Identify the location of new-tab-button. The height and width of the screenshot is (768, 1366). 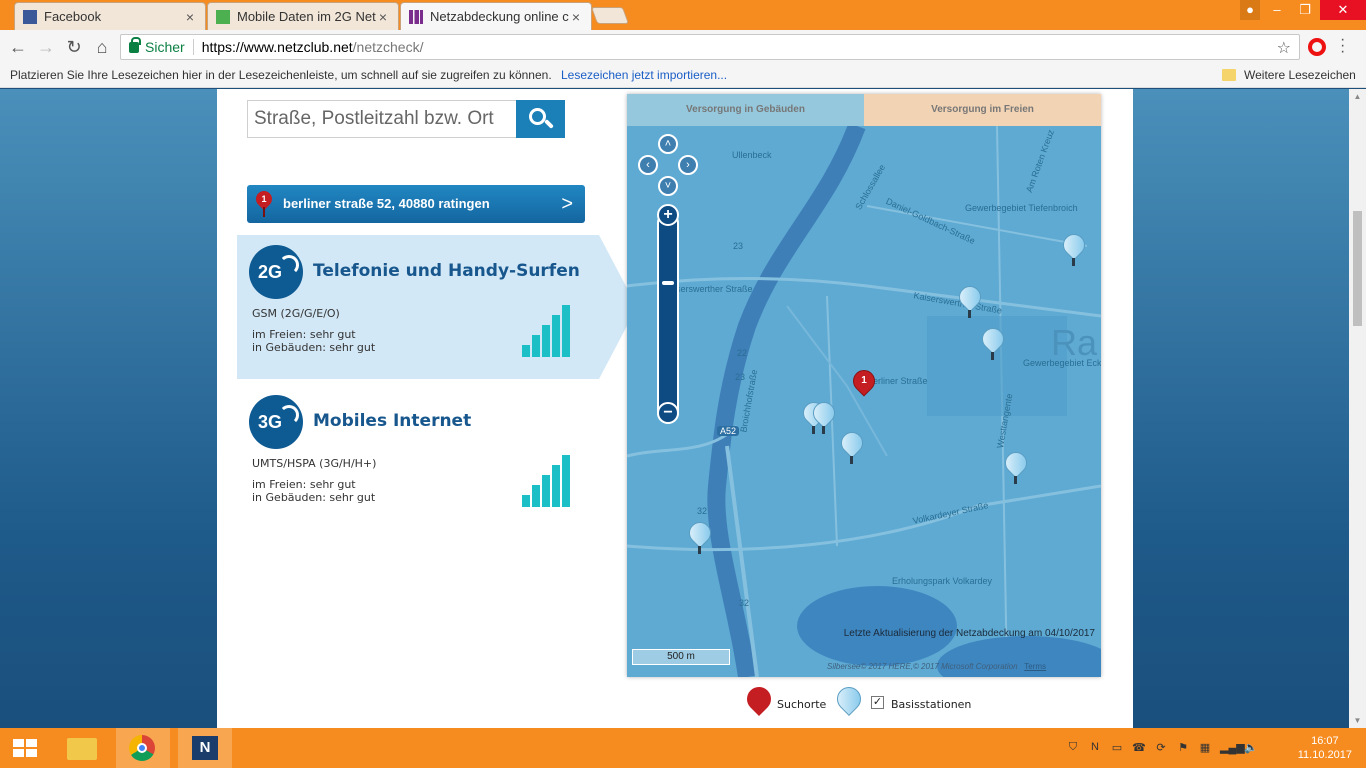
(610, 15).